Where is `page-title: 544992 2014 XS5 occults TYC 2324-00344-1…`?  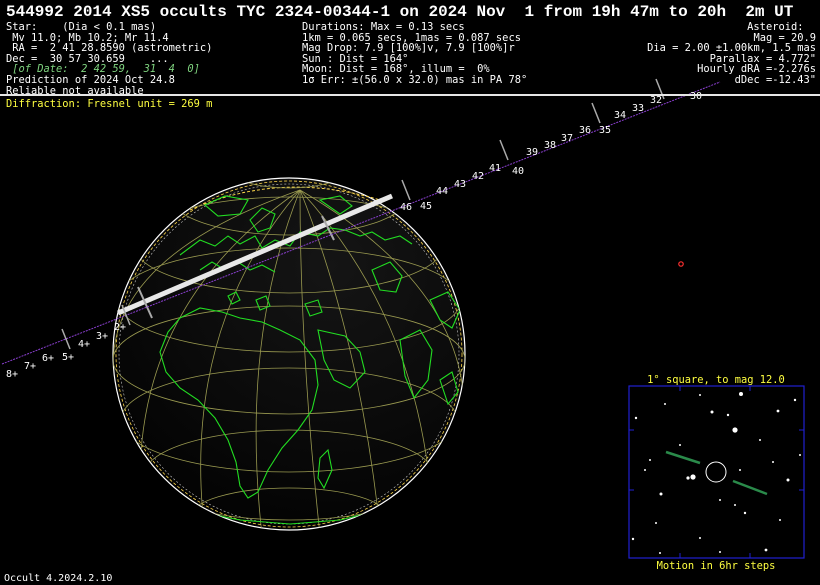
page-title: 544992 2014 XS5 occults TYC 2324-00344-1… is located at coordinates (400, 12).